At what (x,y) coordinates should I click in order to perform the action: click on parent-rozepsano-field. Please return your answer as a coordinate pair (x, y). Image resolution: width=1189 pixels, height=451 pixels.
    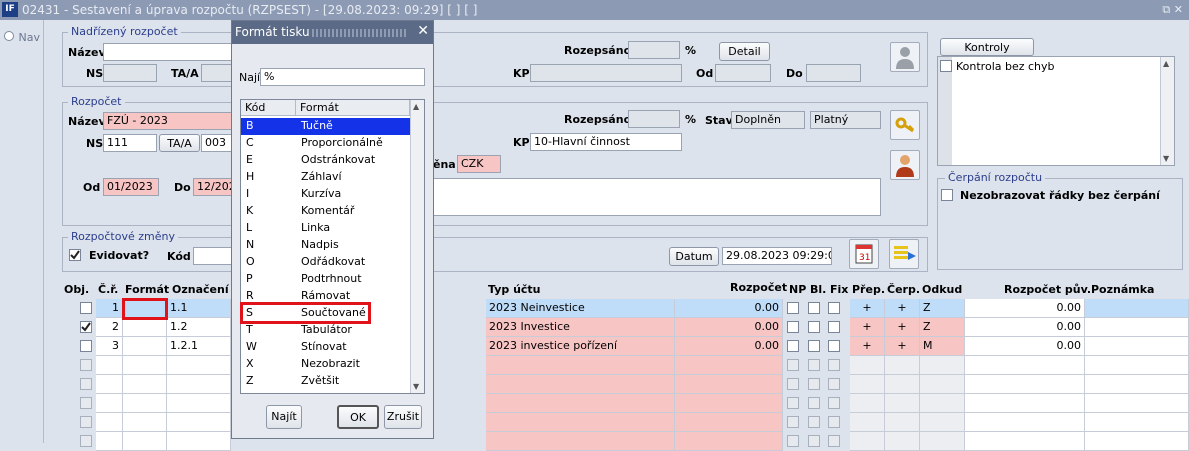
    Looking at the image, I should click on (654, 50).